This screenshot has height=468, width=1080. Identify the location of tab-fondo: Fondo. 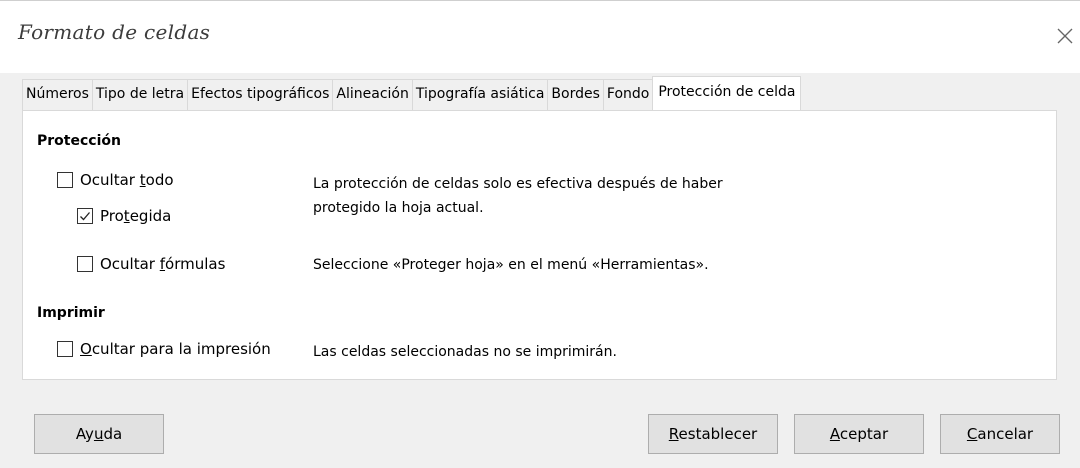
(628, 94).